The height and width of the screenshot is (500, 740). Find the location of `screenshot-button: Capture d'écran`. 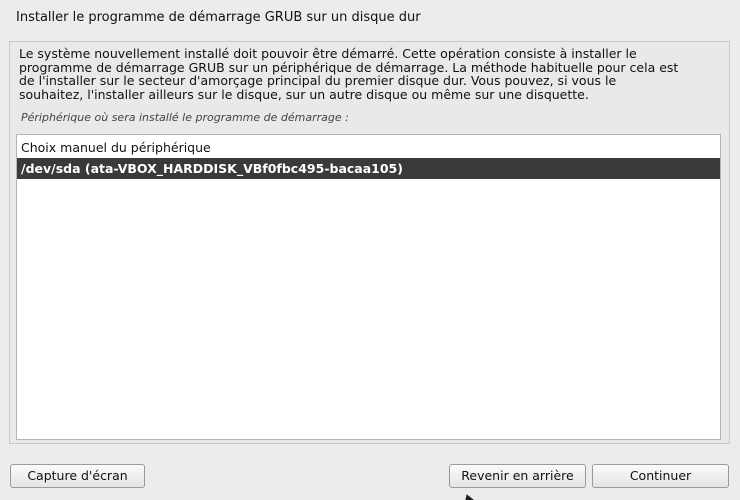

screenshot-button: Capture d'écran is located at coordinates (77, 476).